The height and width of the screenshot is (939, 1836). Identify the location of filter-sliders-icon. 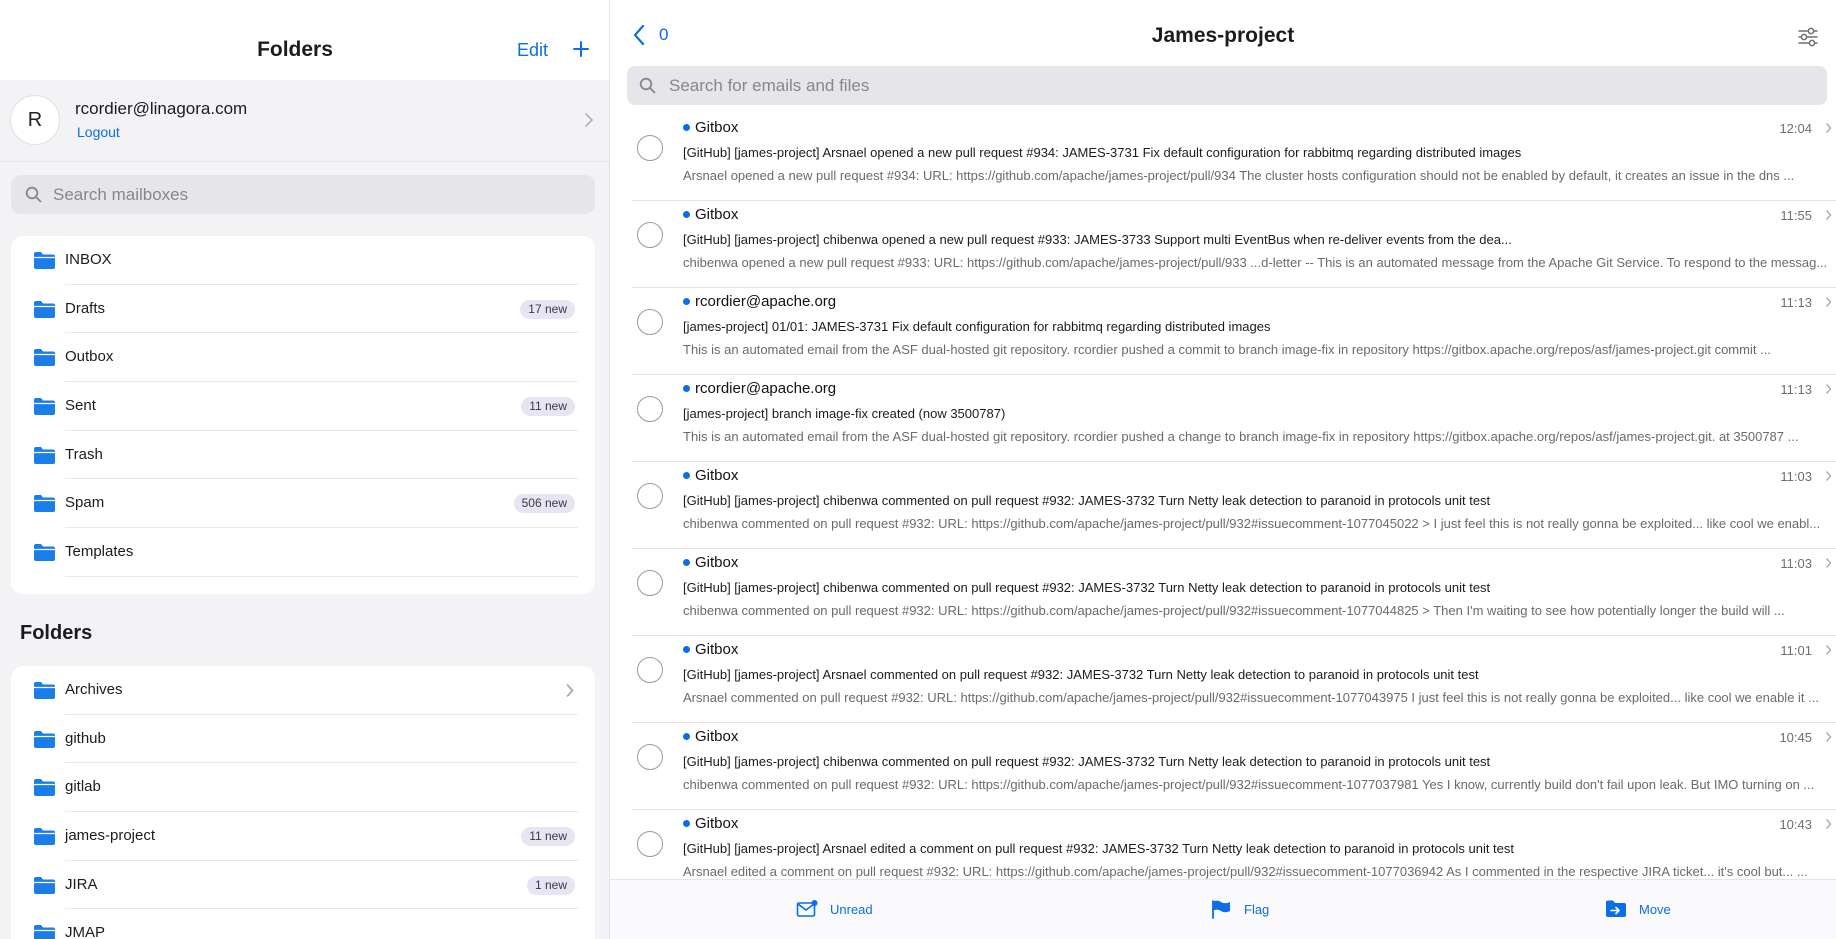
(1808, 37).